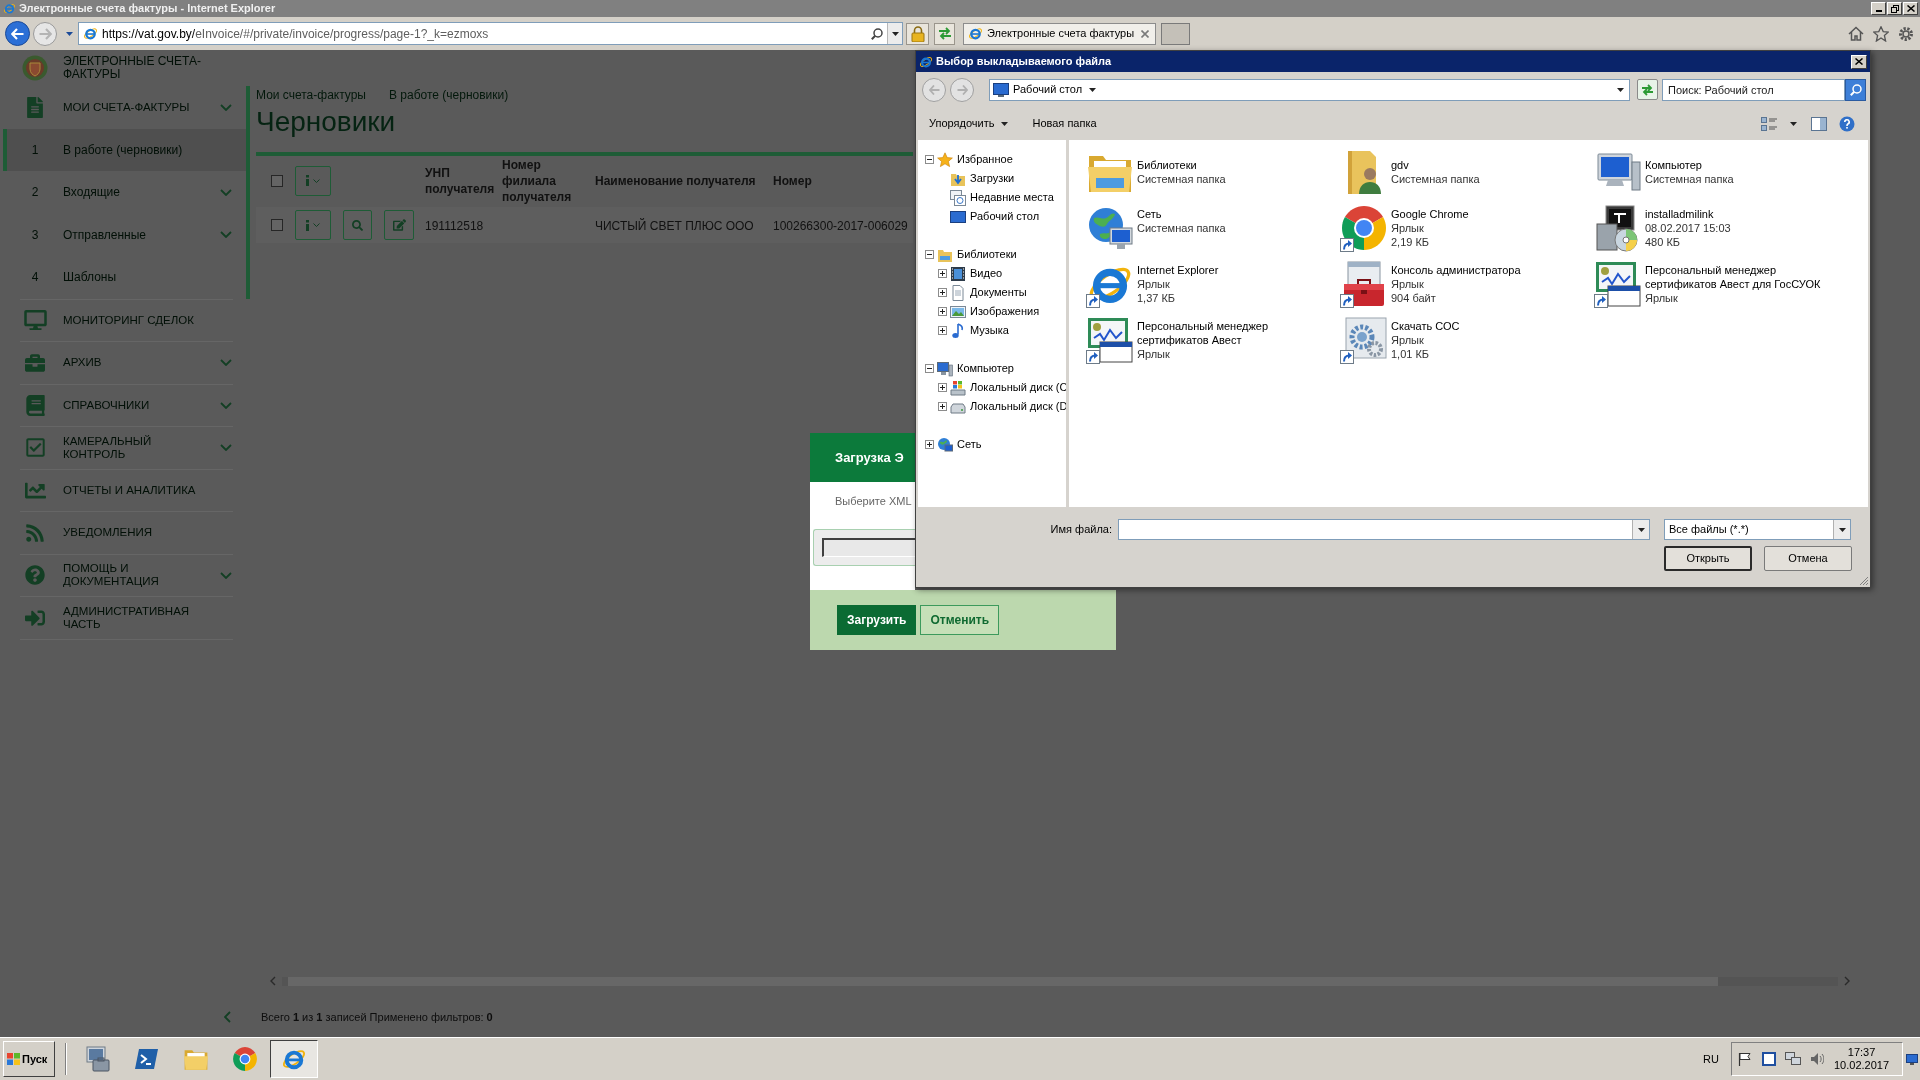 The width and height of the screenshot is (1920, 1080). Describe the element at coordinates (1856, 33) in the screenshot. I see `home-icon` at that location.